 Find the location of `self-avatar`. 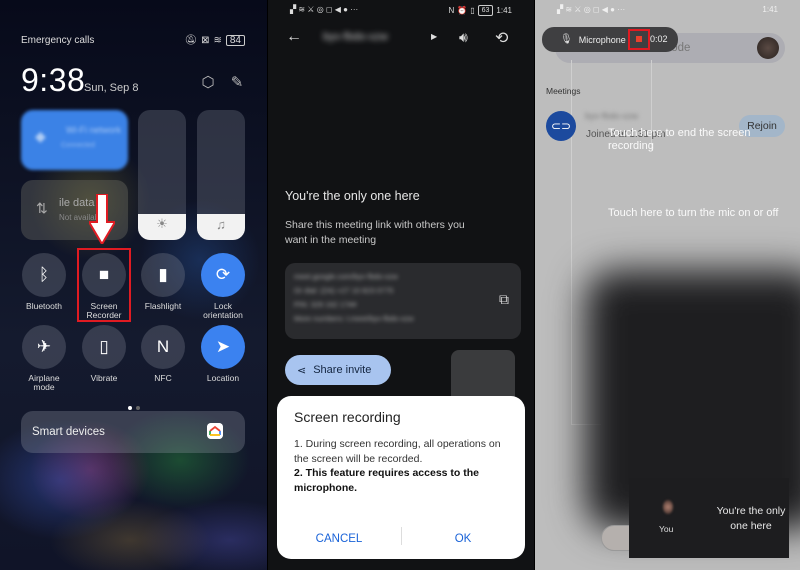

self-avatar is located at coordinates (668, 507).